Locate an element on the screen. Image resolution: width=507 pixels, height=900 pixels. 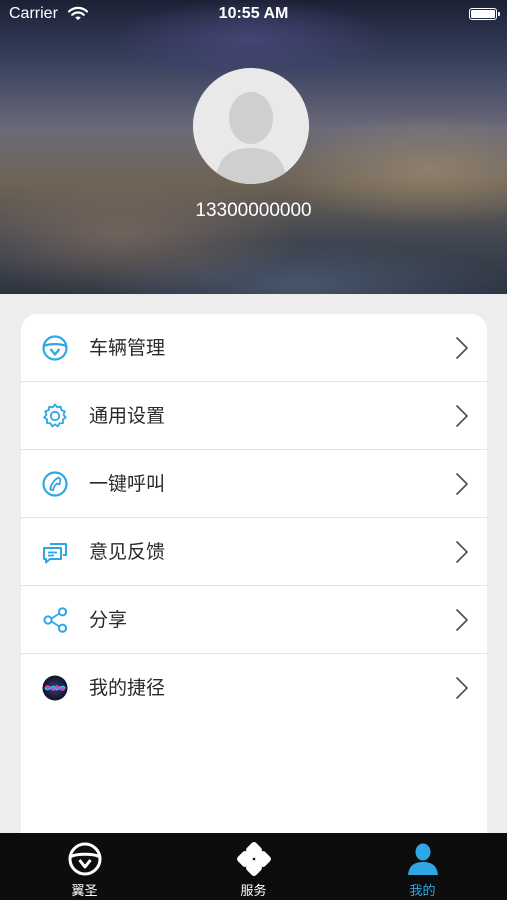
person-icon is located at coordinates (423, 859).